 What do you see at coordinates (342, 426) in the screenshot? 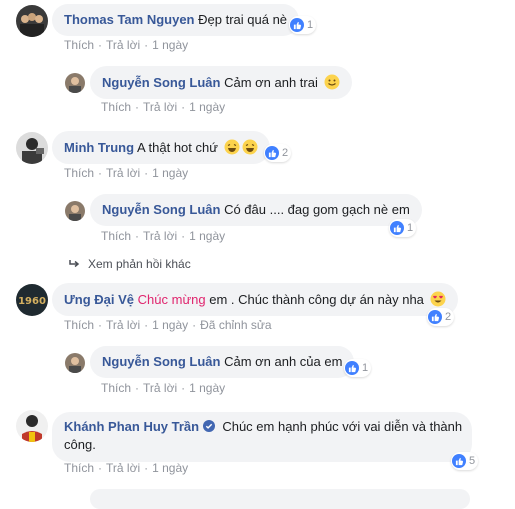
I see `comment-text: Chúc em hạnh phúc với vai diễn và thành` at bounding box center [342, 426].